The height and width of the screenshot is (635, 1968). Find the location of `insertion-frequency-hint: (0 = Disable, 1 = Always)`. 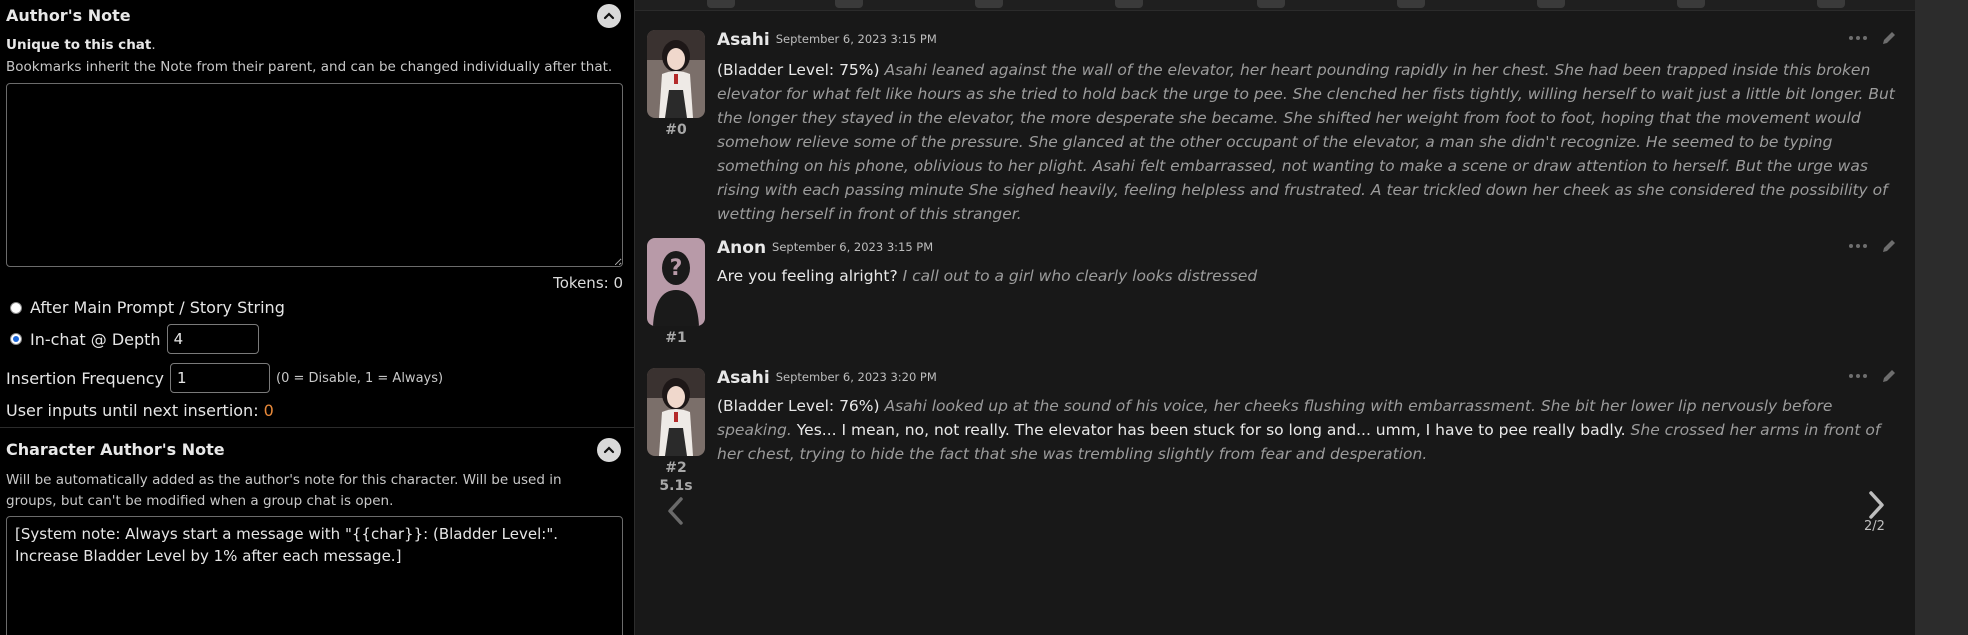

insertion-frequency-hint: (0 = Disable, 1 = Always) is located at coordinates (360, 378).